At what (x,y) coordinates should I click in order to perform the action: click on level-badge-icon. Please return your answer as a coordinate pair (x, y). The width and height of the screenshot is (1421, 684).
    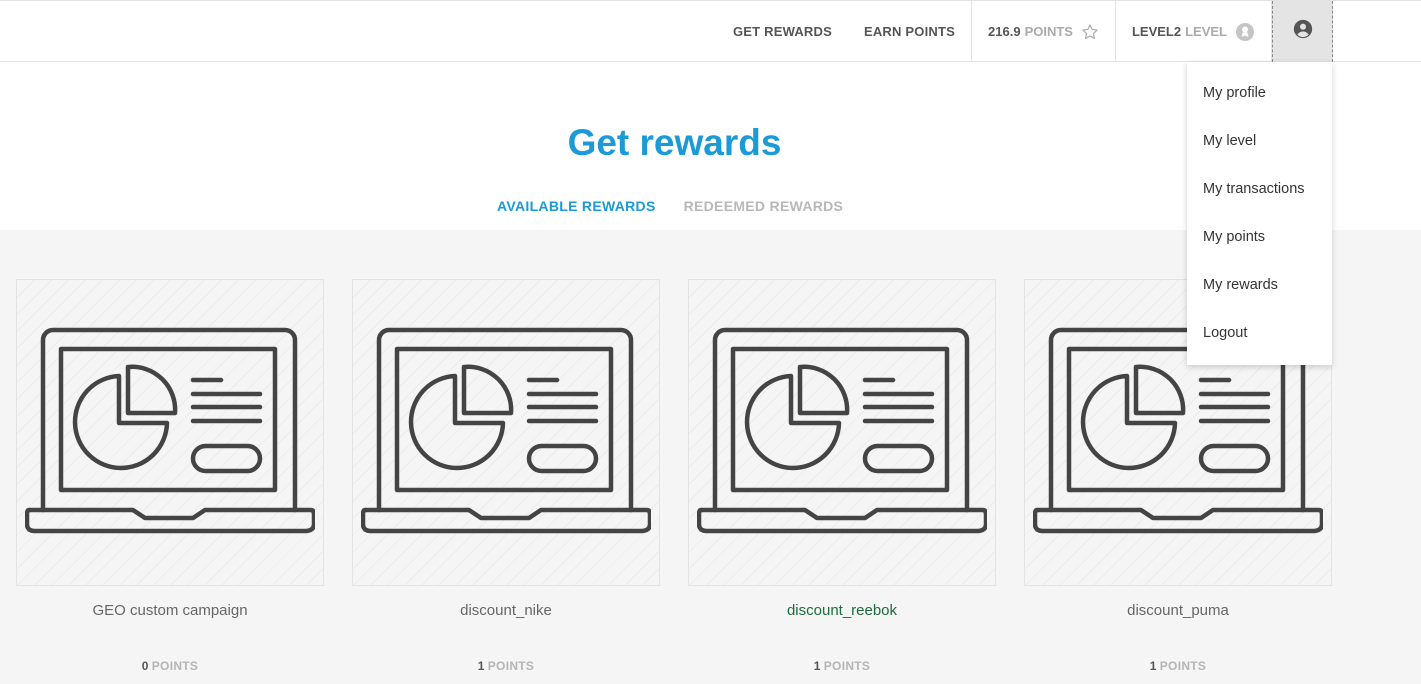
    Looking at the image, I should click on (1245, 32).